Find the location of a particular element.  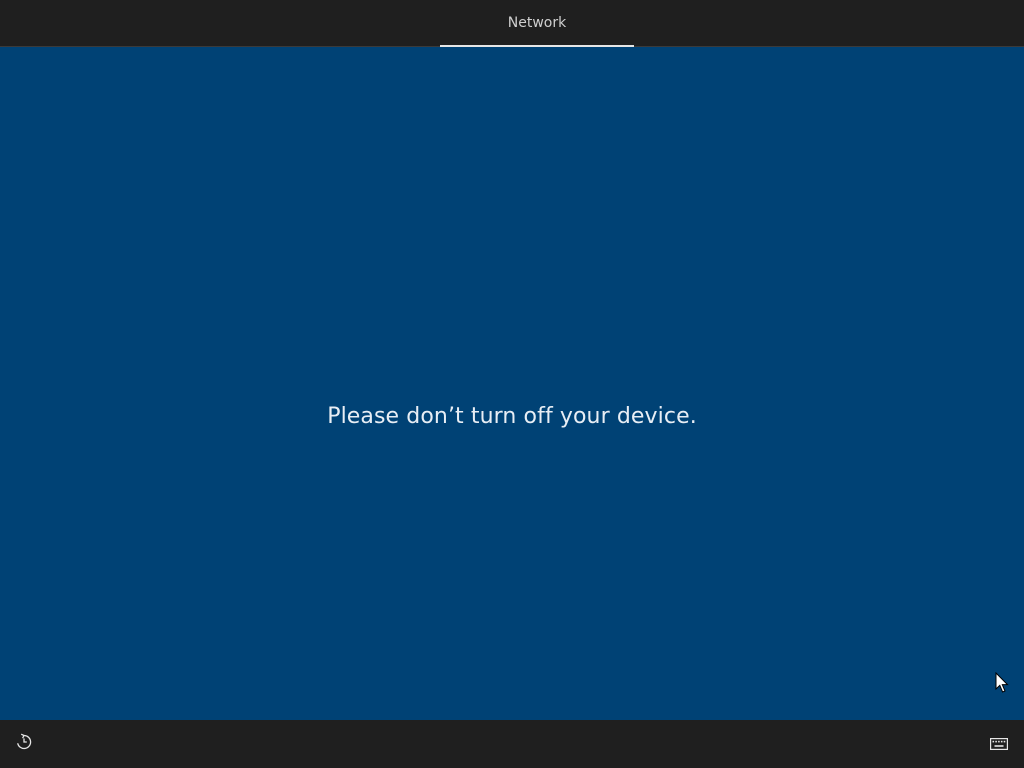

keyboard-button is located at coordinates (999, 744).